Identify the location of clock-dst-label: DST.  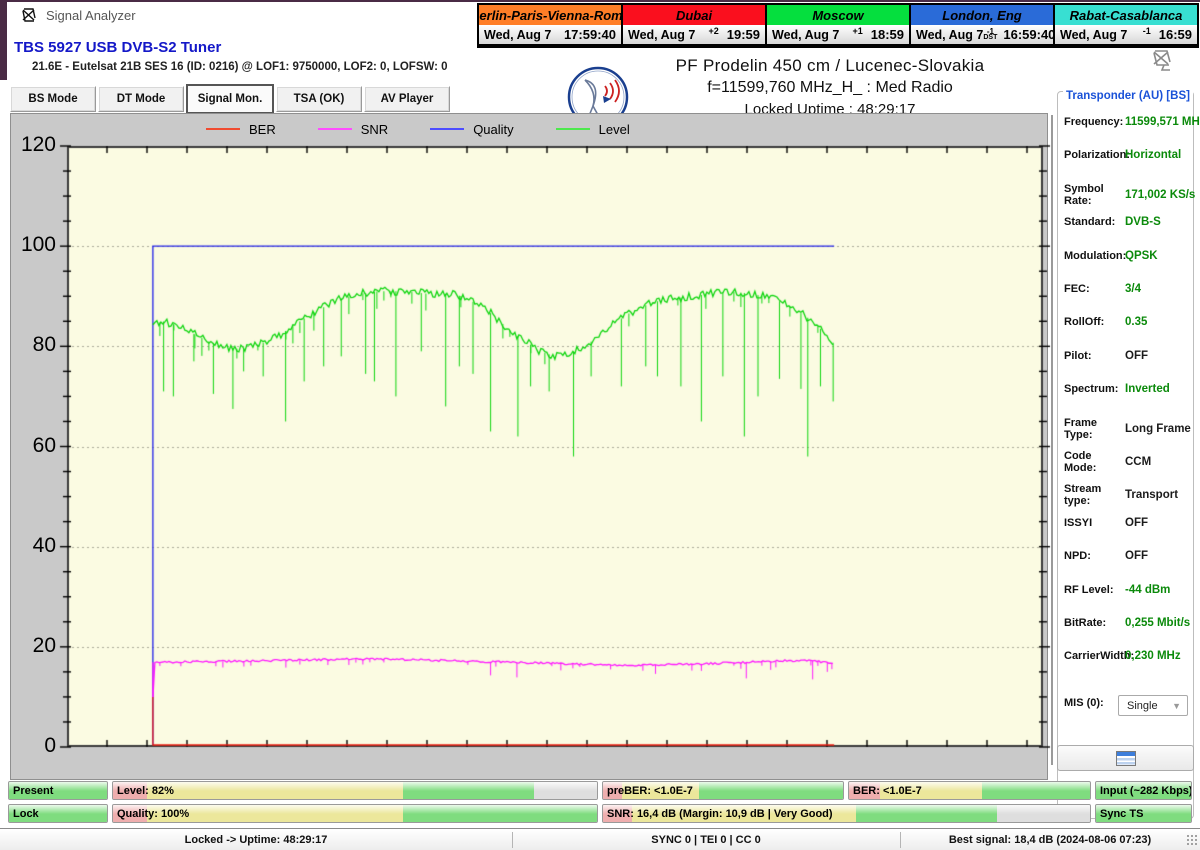
(990, 37).